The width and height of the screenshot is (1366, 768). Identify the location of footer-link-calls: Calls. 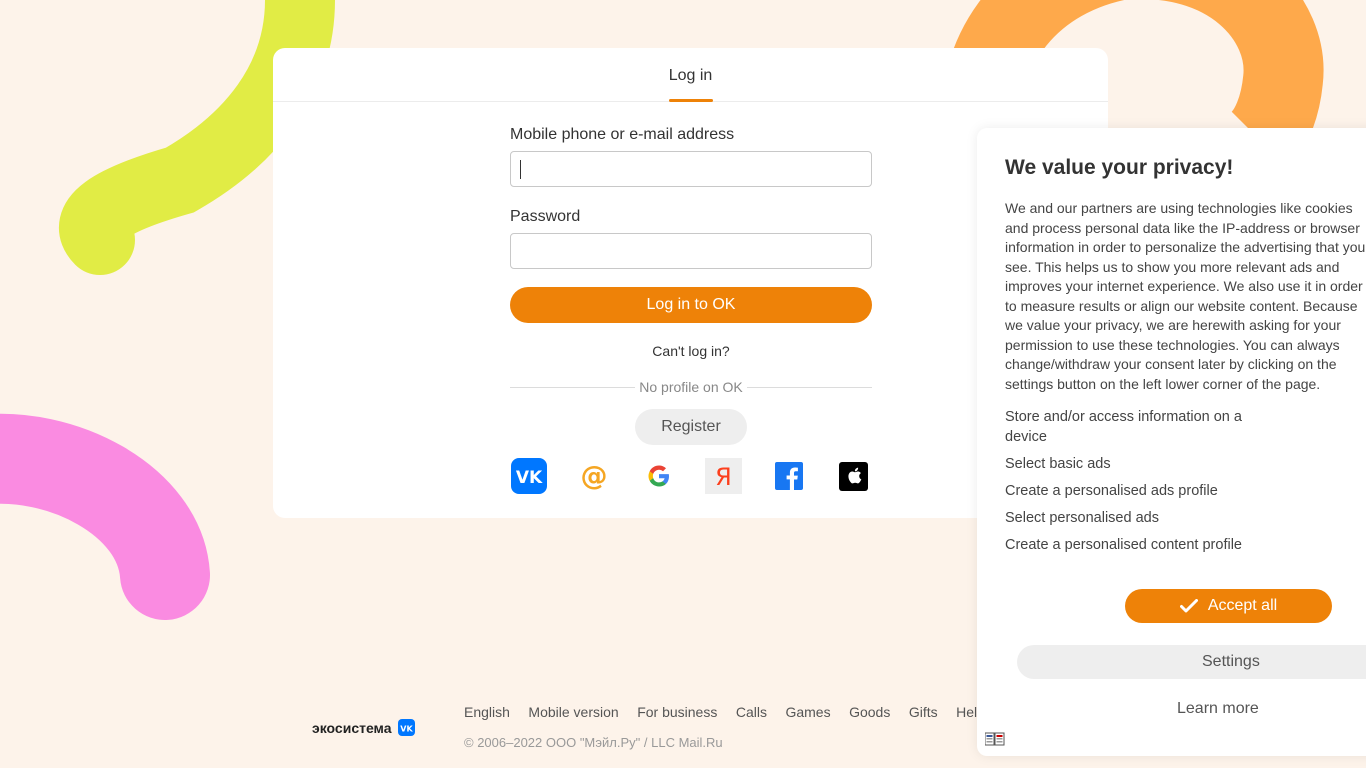
(751, 712).